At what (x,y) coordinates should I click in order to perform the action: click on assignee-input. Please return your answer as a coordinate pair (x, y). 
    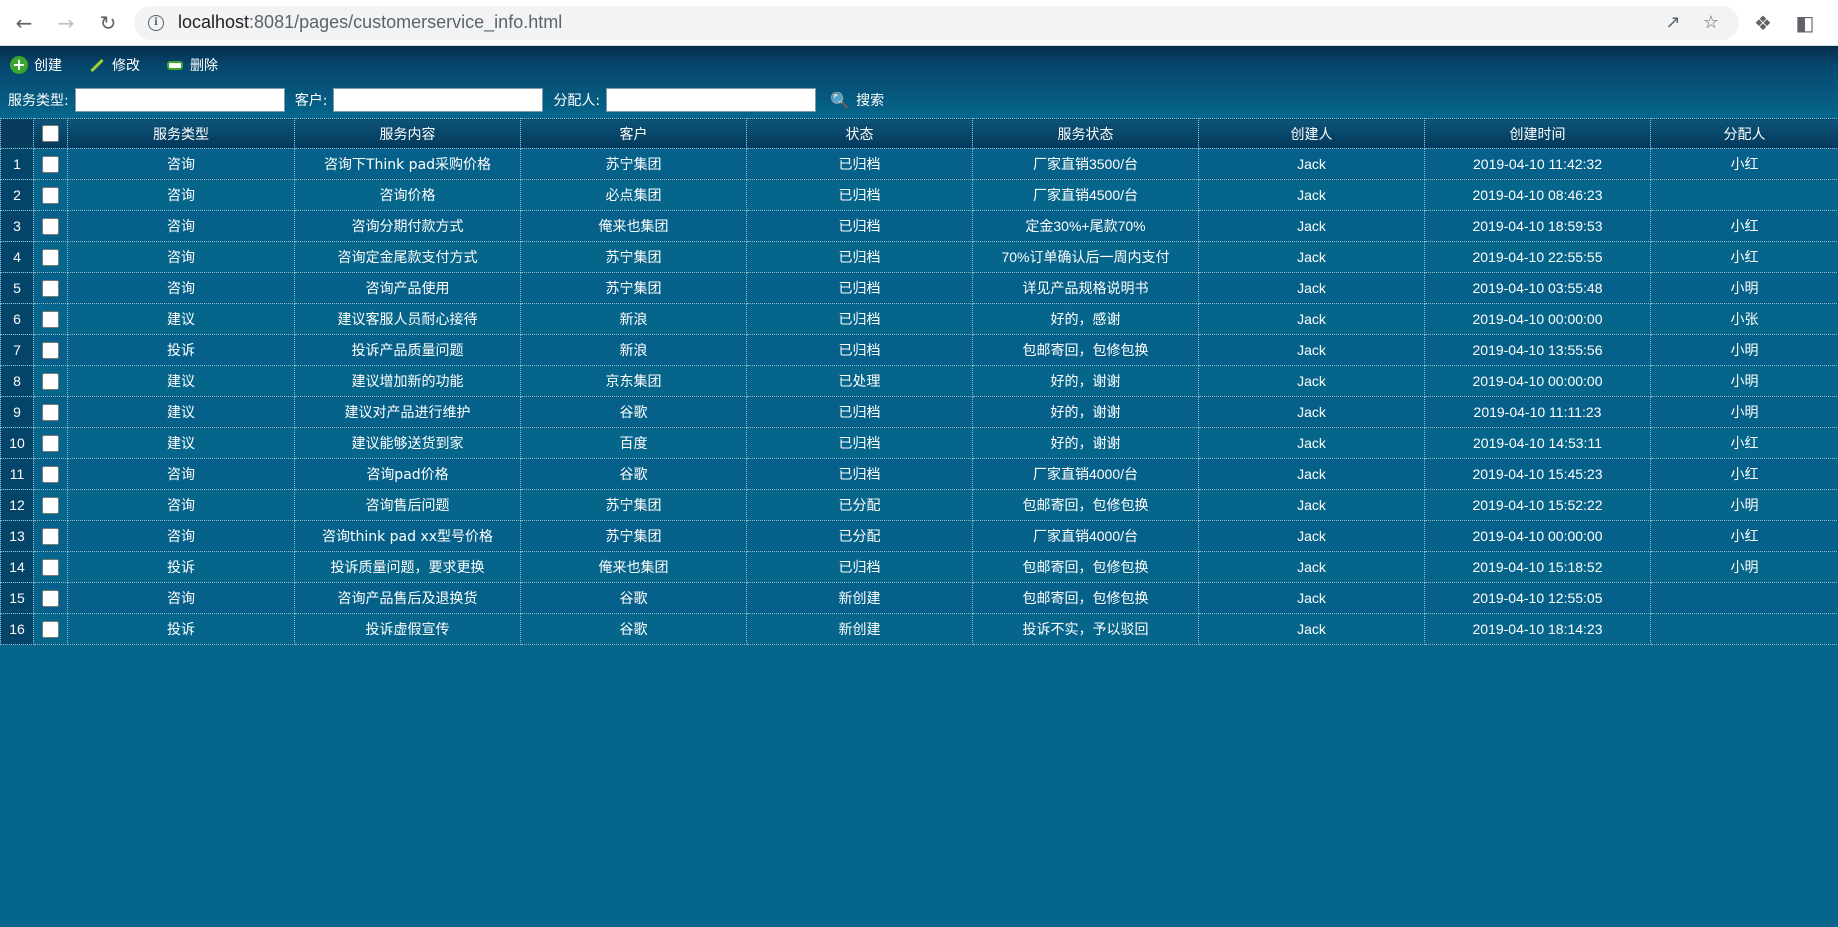
    Looking at the image, I should click on (711, 100).